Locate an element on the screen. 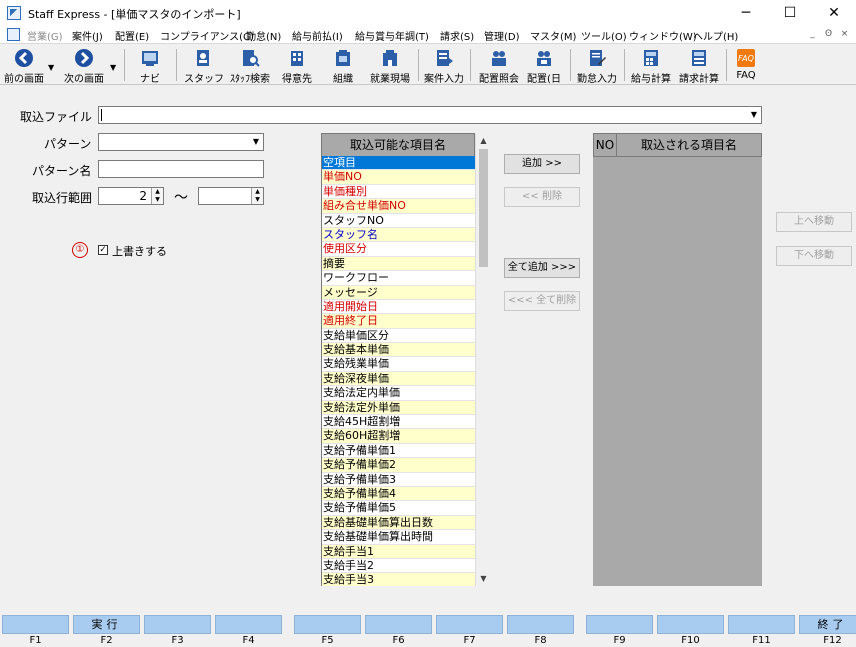 This screenshot has width=856, height=647. list-item: 空項目 is located at coordinates (398, 163).